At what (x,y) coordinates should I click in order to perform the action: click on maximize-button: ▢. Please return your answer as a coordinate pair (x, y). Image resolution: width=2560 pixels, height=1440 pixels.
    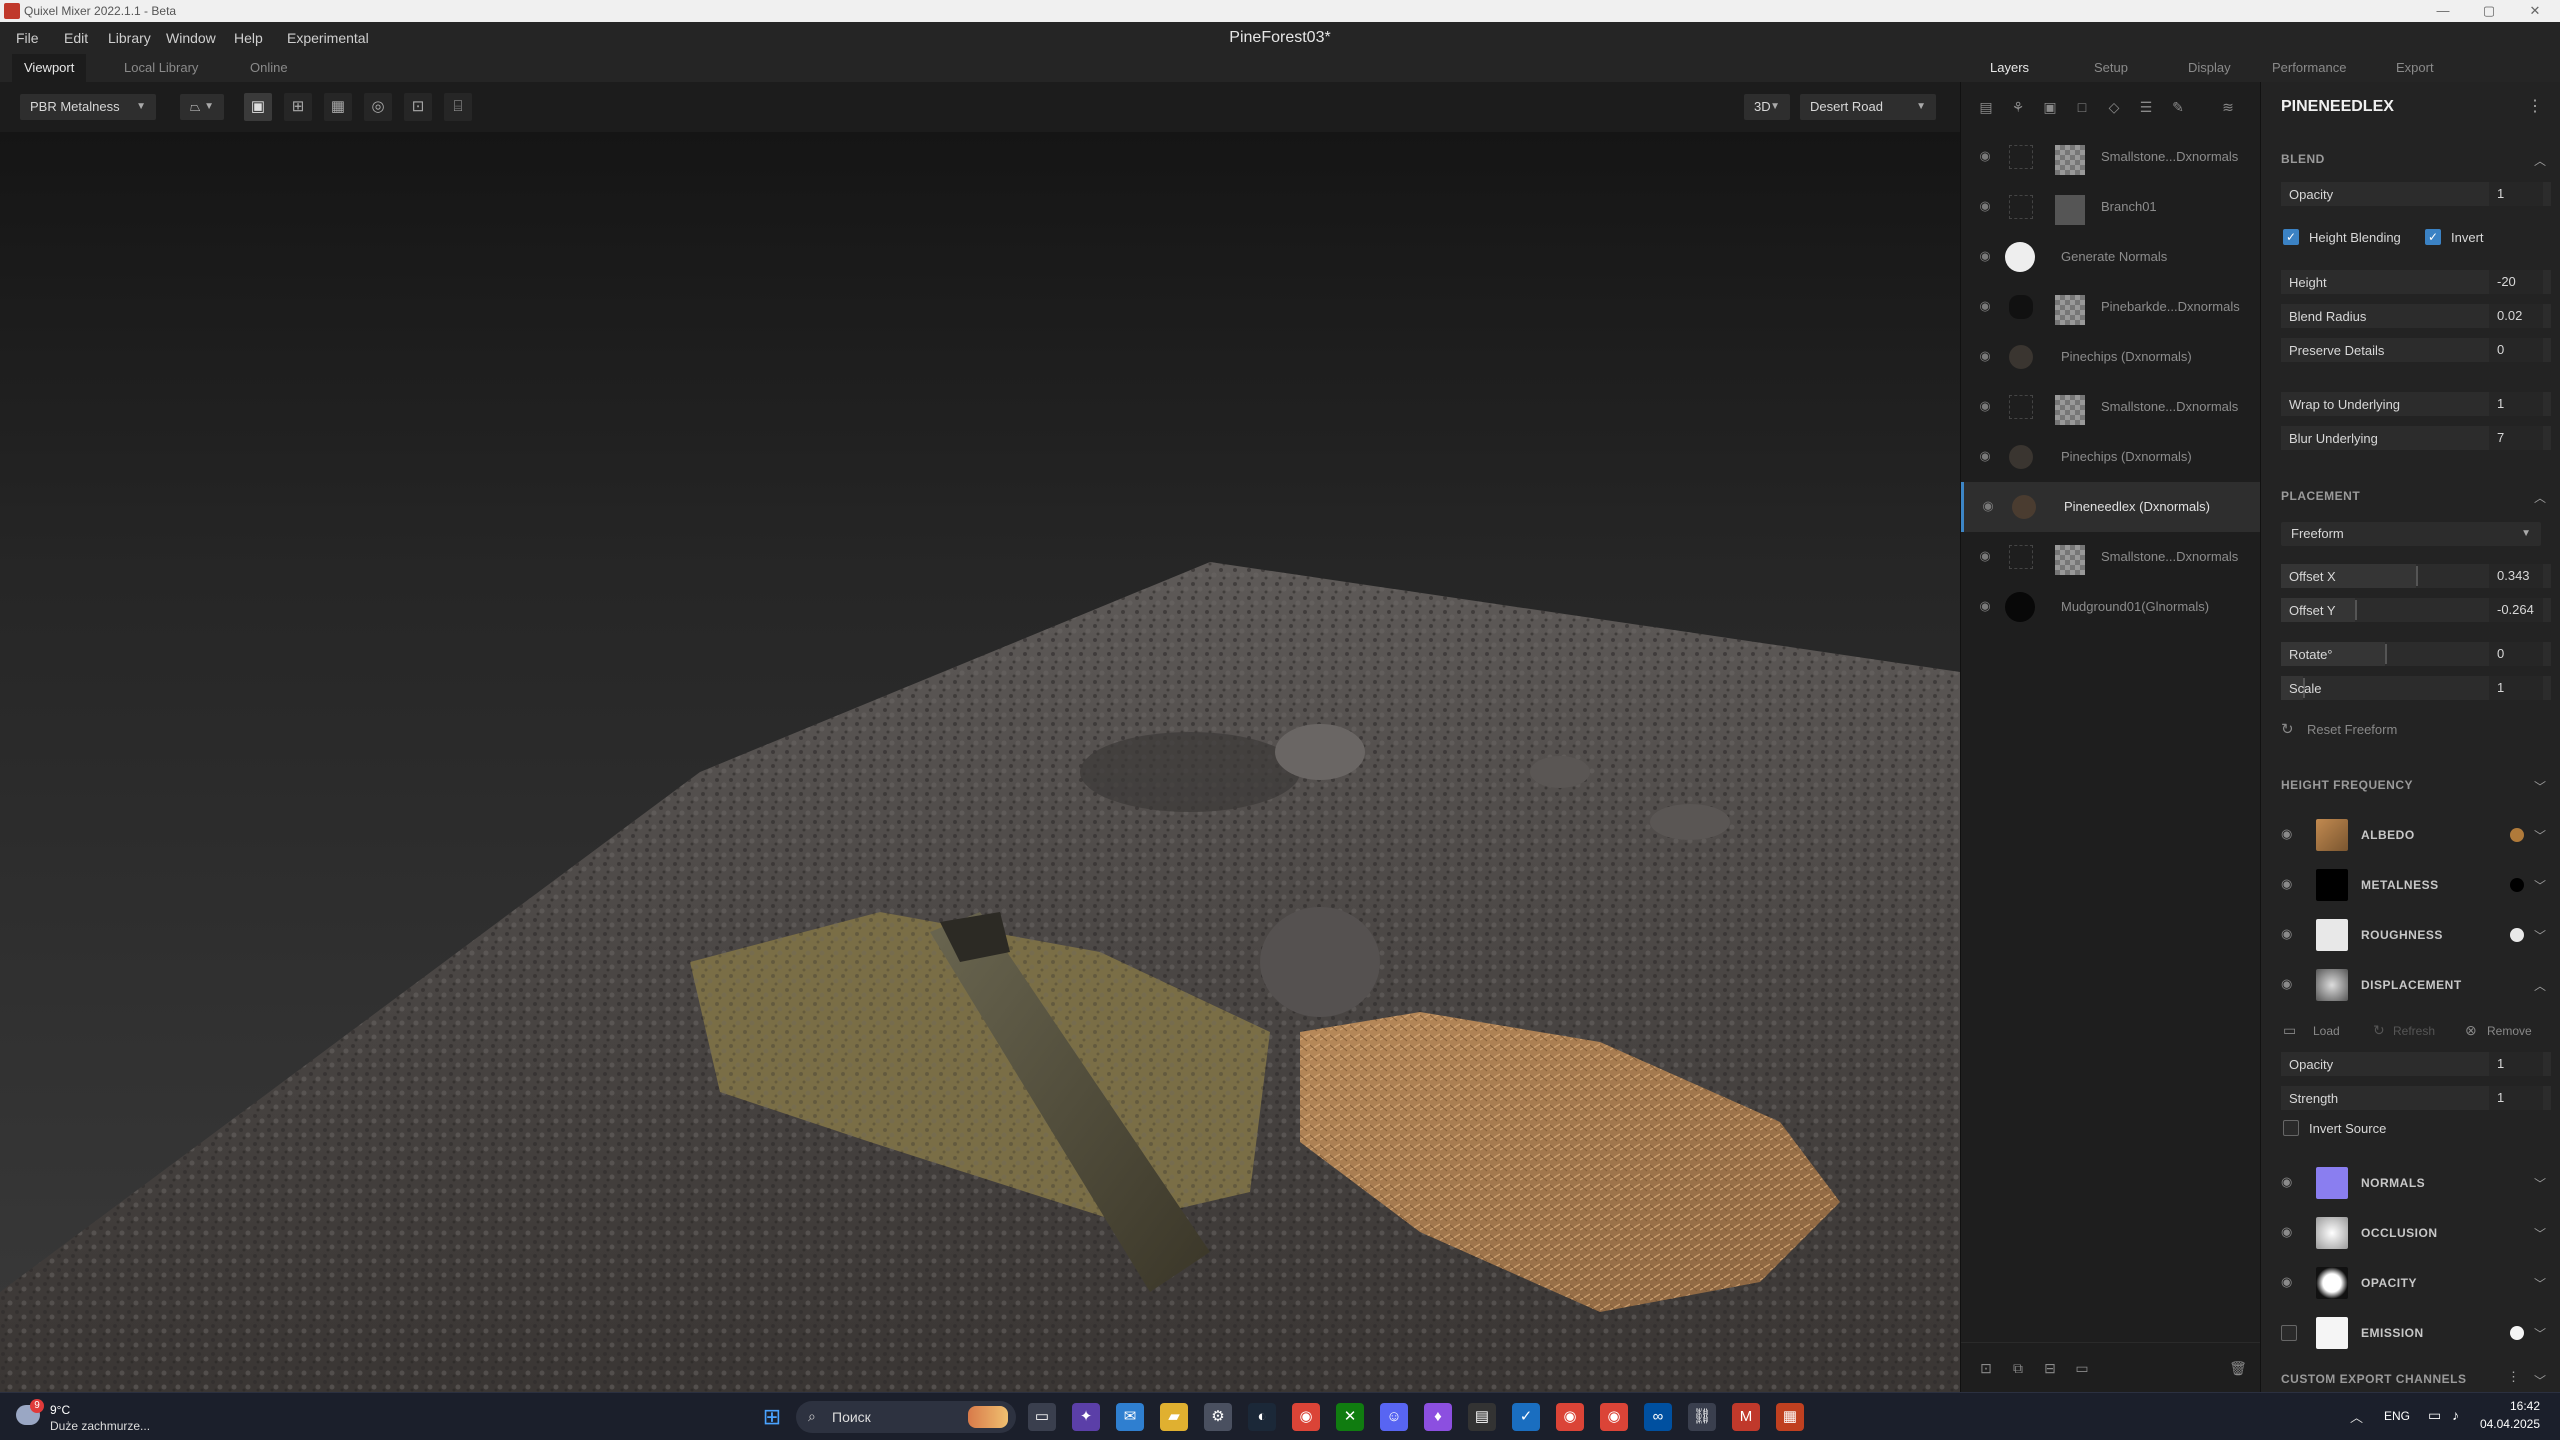
    Looking at the image, I should click on (2489, 11).